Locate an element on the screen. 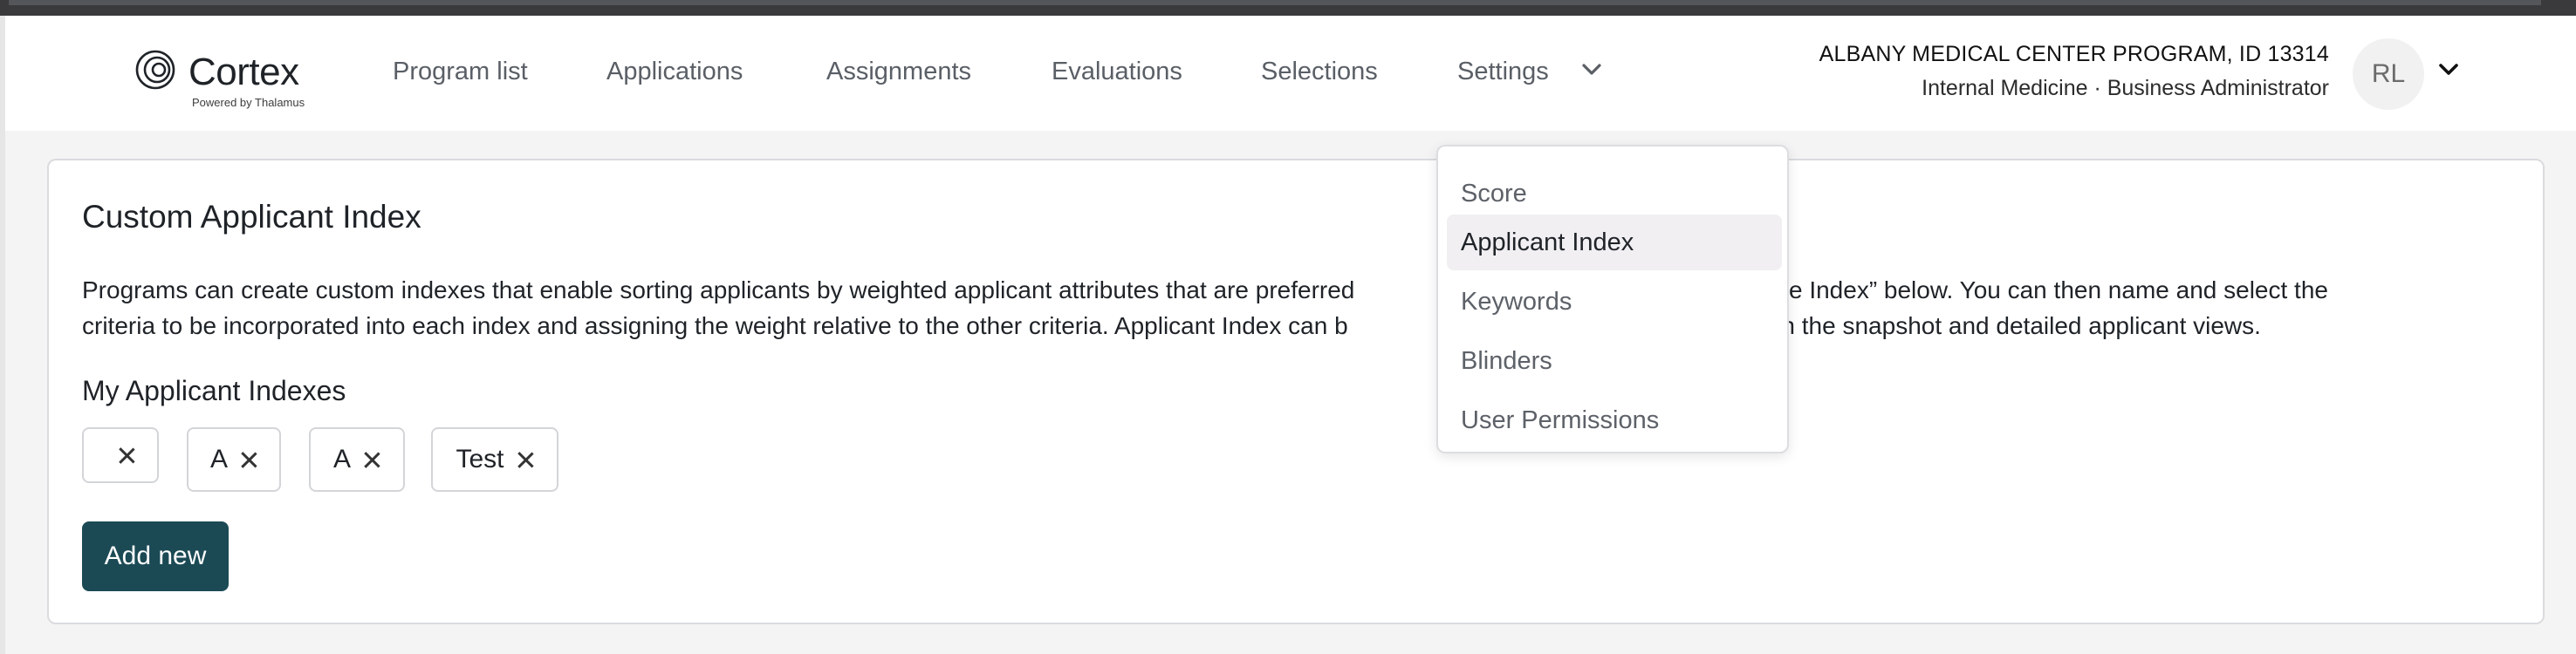 The width and height of the screenshot is (2576, 654). avatar: RL is located at coordinates (2388, 74).